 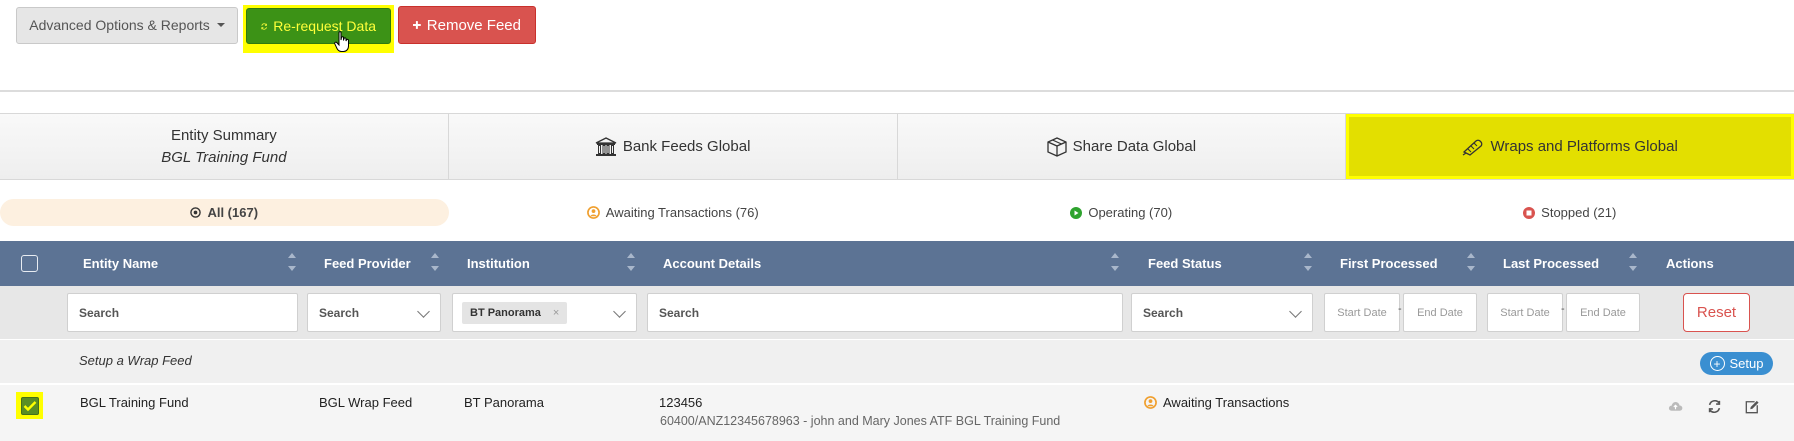 I want to click on rerequest-data-button: Re-request Data, so click(x=318, y=26).